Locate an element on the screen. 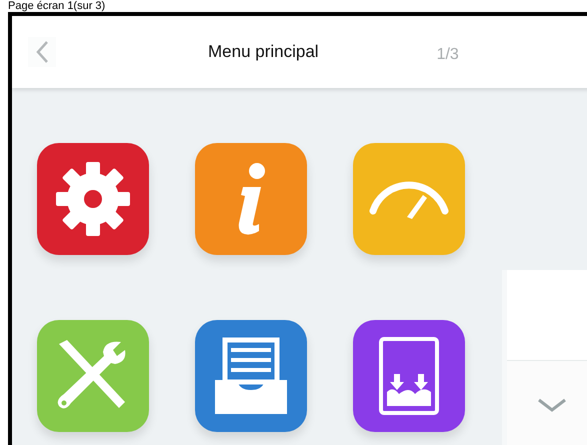 This screenshot has height=445, width=587. page-indicator: 1/3 is located at coordinates (447, 55).